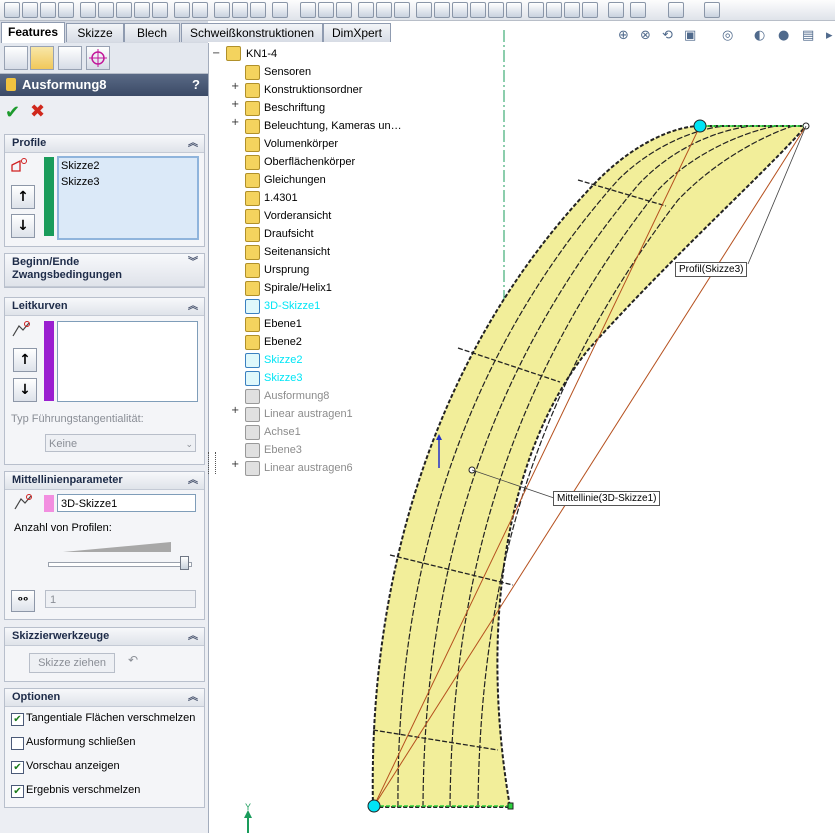 This screenshot has width=835, height=833. I want to click on profile-callout: Profil(Skizze3), so click(711, 269).